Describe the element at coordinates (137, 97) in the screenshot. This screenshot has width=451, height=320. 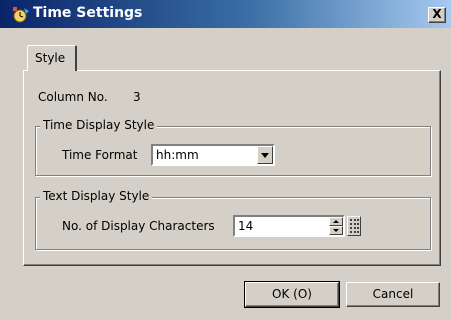
I see `column-no-value: 3` at that location.